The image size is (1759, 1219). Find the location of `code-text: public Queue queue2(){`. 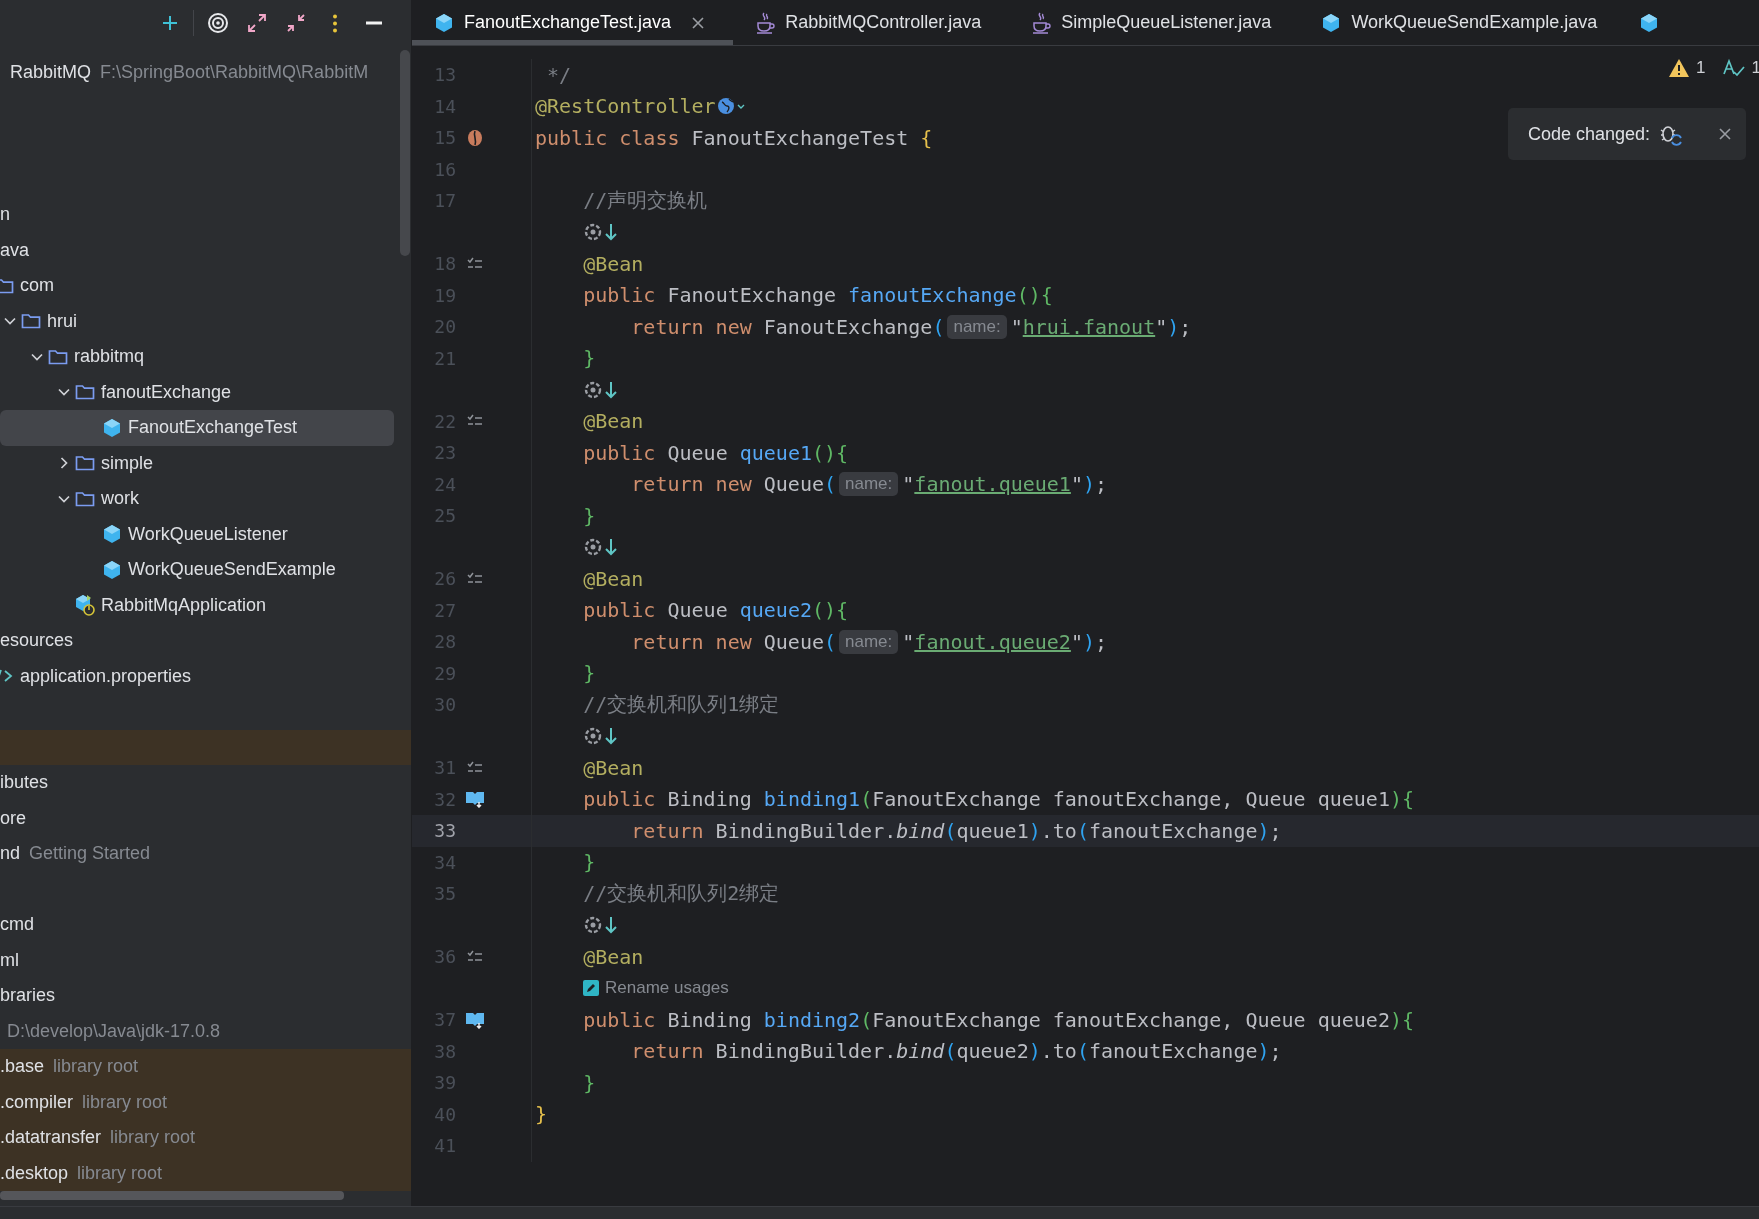

code-text: public Queue queue2(){ is located at coordinates (715, 610).